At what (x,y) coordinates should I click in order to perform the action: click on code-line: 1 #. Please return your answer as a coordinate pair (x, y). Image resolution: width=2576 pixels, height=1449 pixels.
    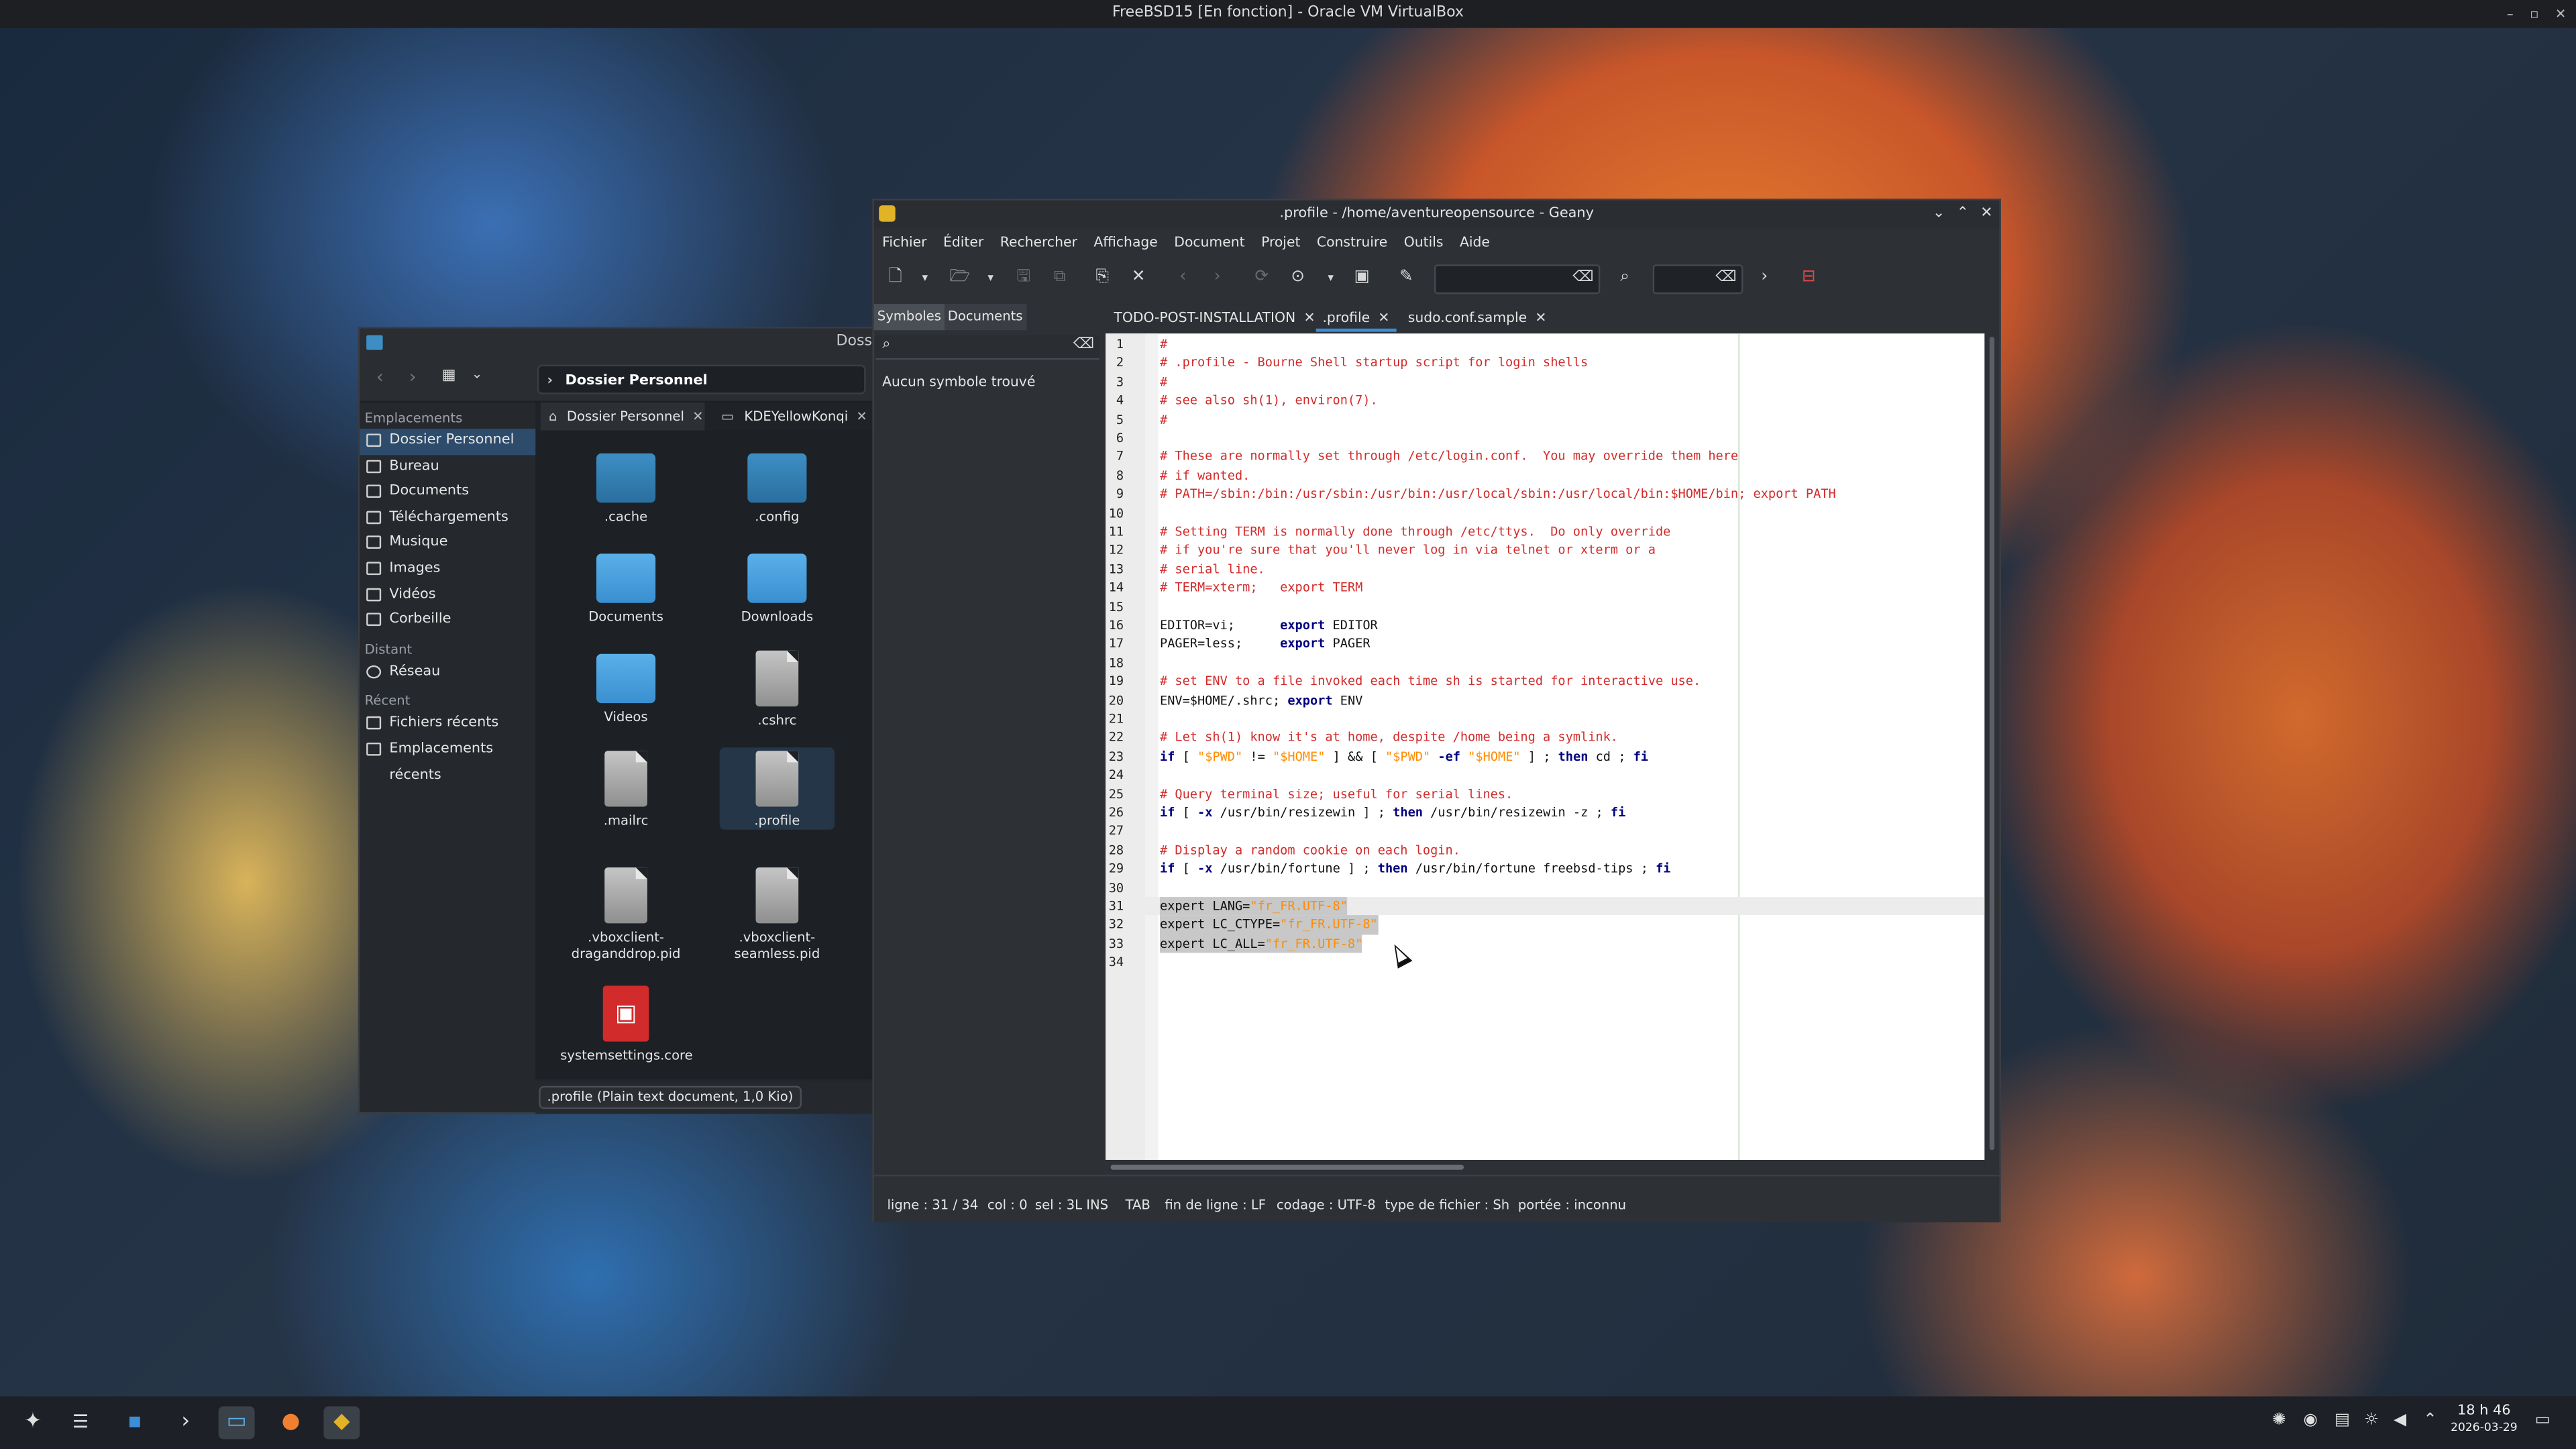
    Looking at the image, I should click on (1545, 344).